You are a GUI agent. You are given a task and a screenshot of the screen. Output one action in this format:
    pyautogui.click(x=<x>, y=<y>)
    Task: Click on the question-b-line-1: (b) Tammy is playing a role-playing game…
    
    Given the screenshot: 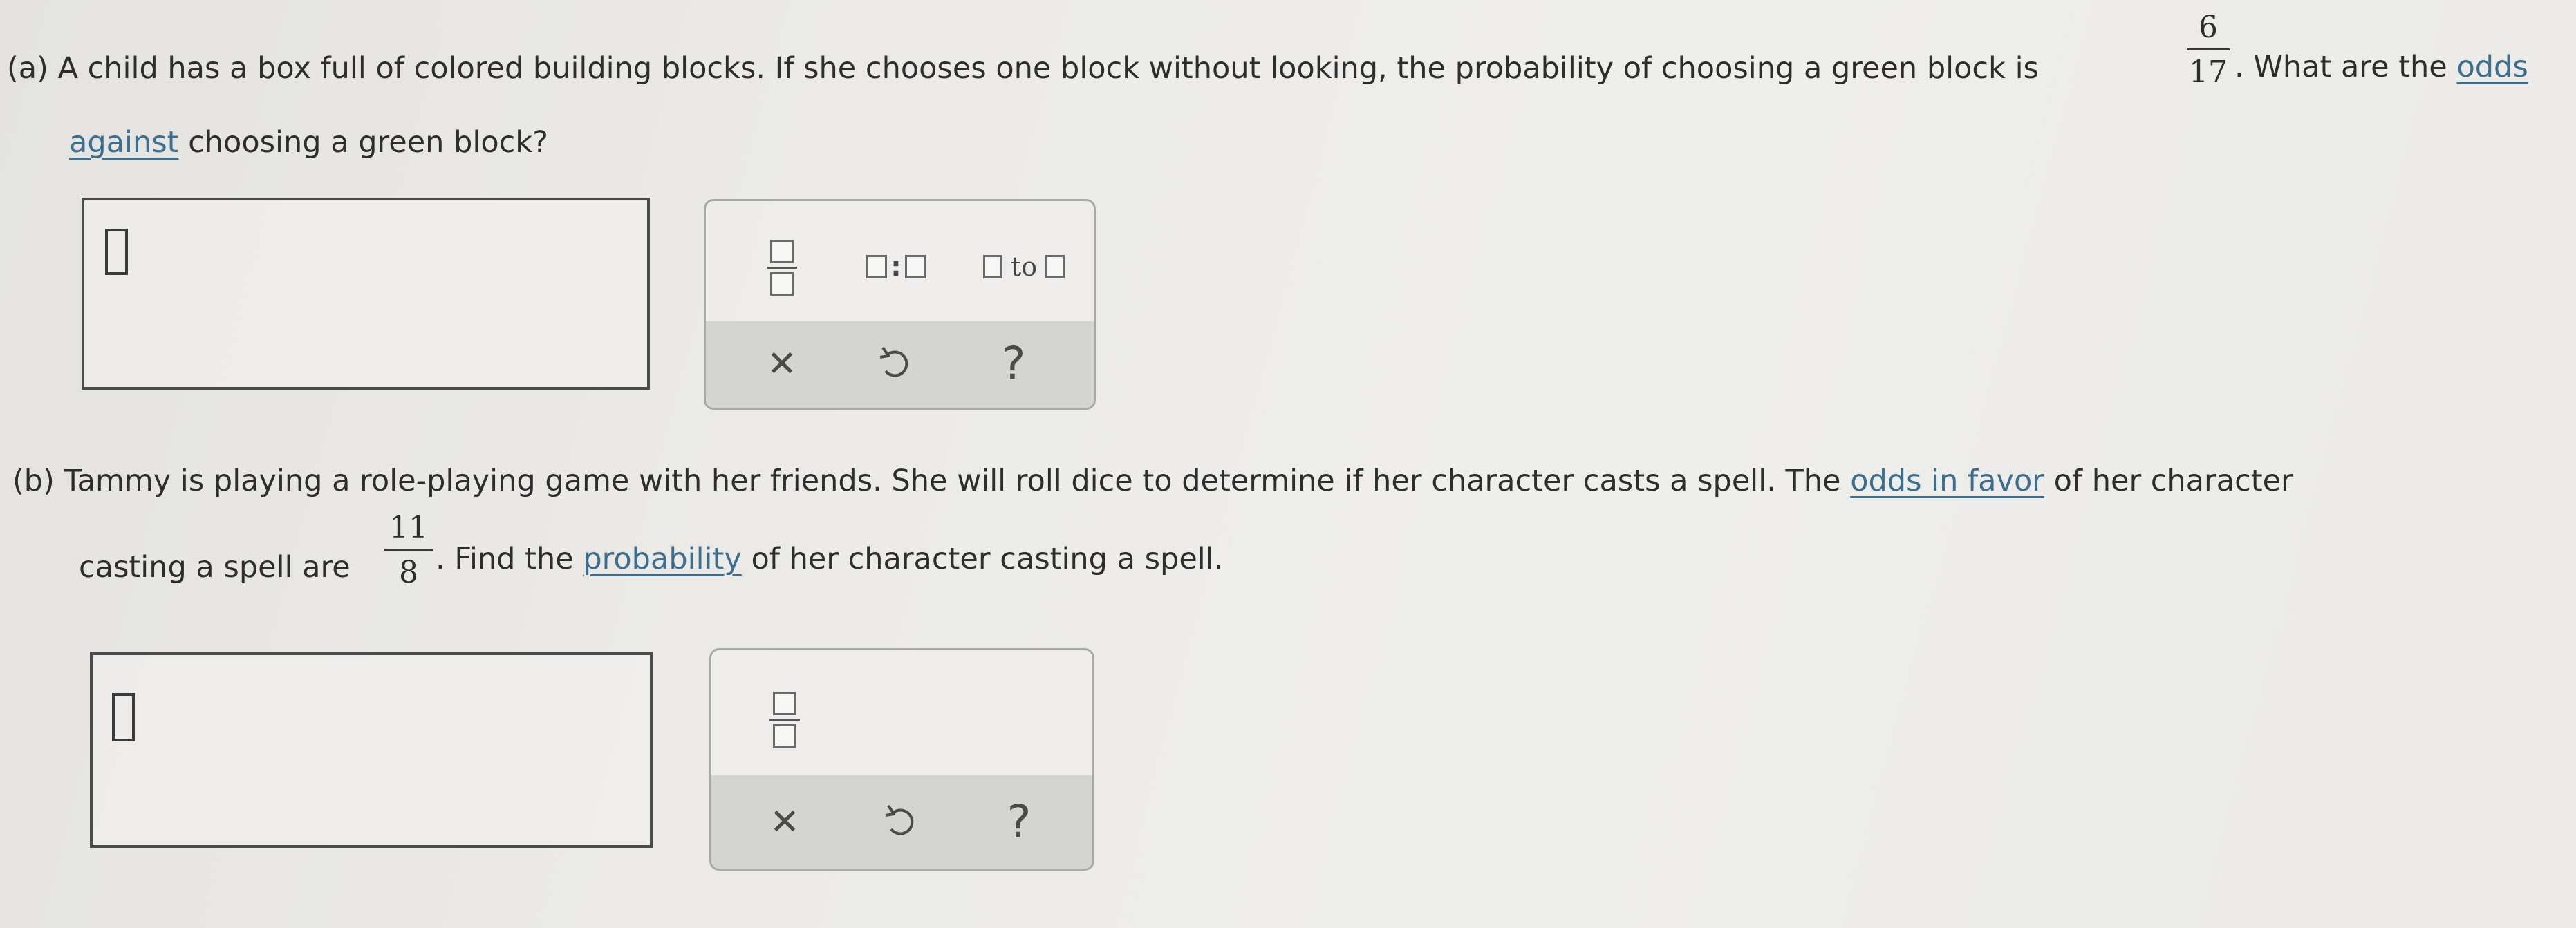 What is the action you would take?
    pyautogui.click(x=1152, y=481)
    